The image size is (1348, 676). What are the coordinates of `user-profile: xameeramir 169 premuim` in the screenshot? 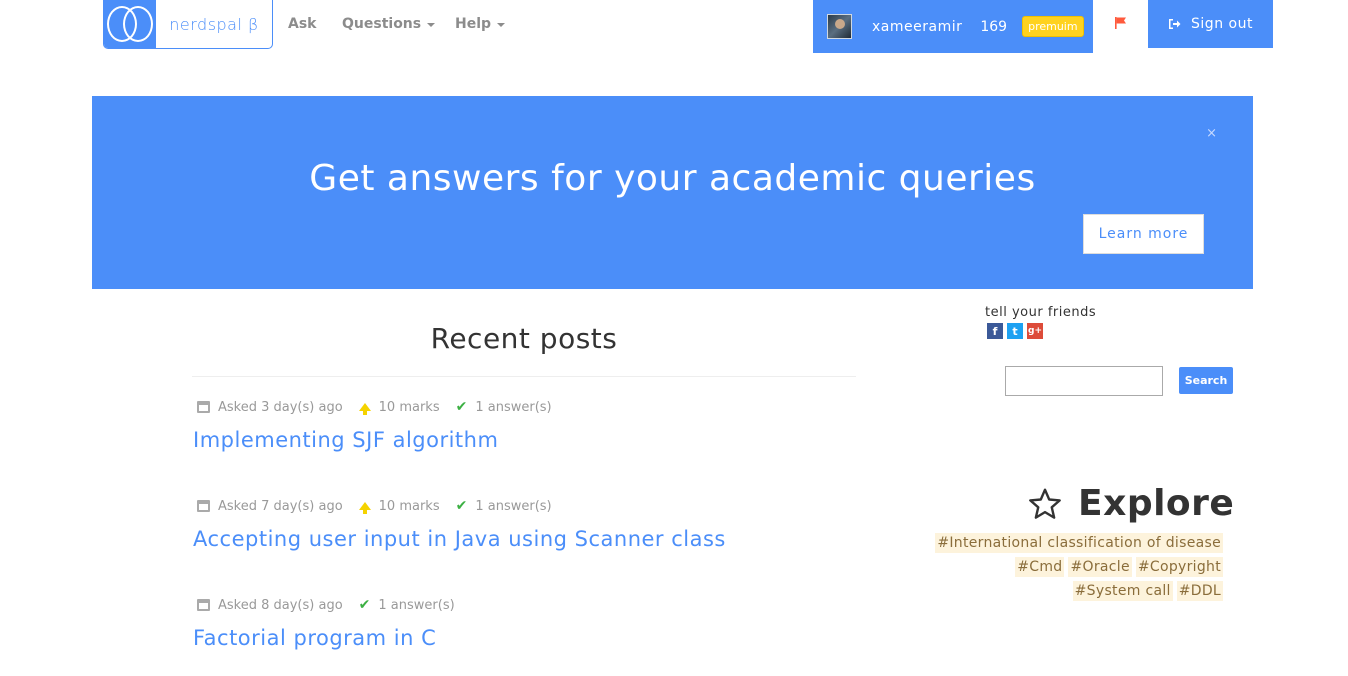 It's located at (953, 26).